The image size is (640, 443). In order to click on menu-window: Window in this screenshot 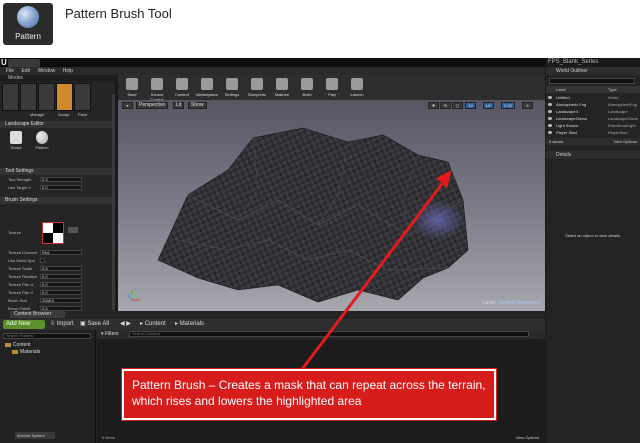, I will do `click(46, 71)`.